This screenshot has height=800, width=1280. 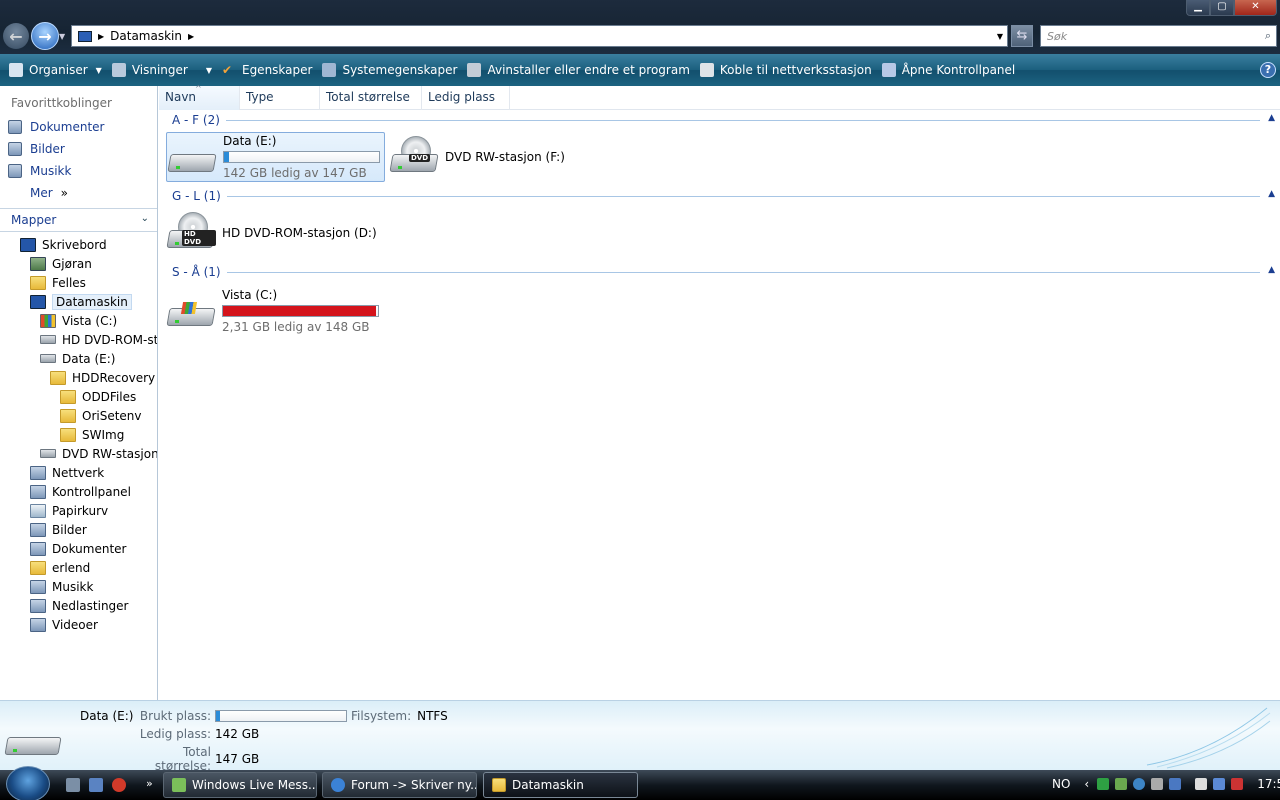 What do you see at coordinates (726, 196) in the screenshot?
I see `group-header-g-l: G - L (1) ▲` at bounding box center [726, 196].